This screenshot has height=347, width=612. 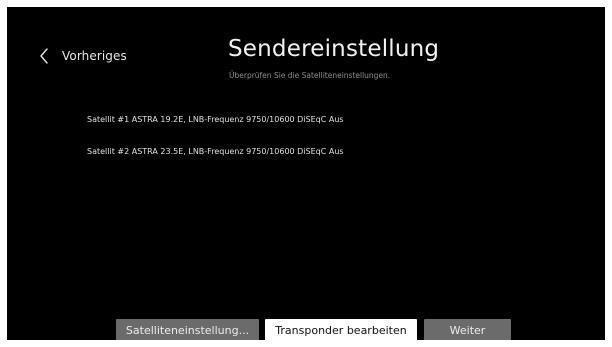 What do you see at coordinates (467, 329) in the screenshot?
I see `next-button: Weiter` at bounding box center [467, 329].